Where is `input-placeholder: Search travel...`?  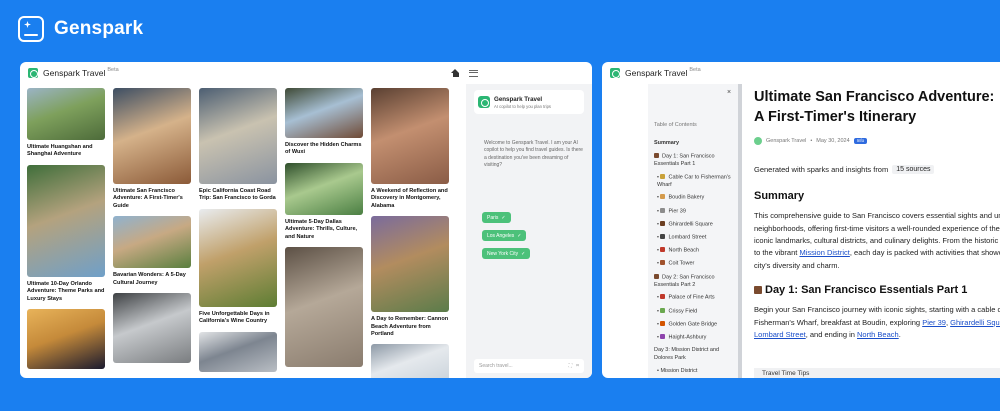
input-placeholder: Search travel... is located at coordinates (496, 366).